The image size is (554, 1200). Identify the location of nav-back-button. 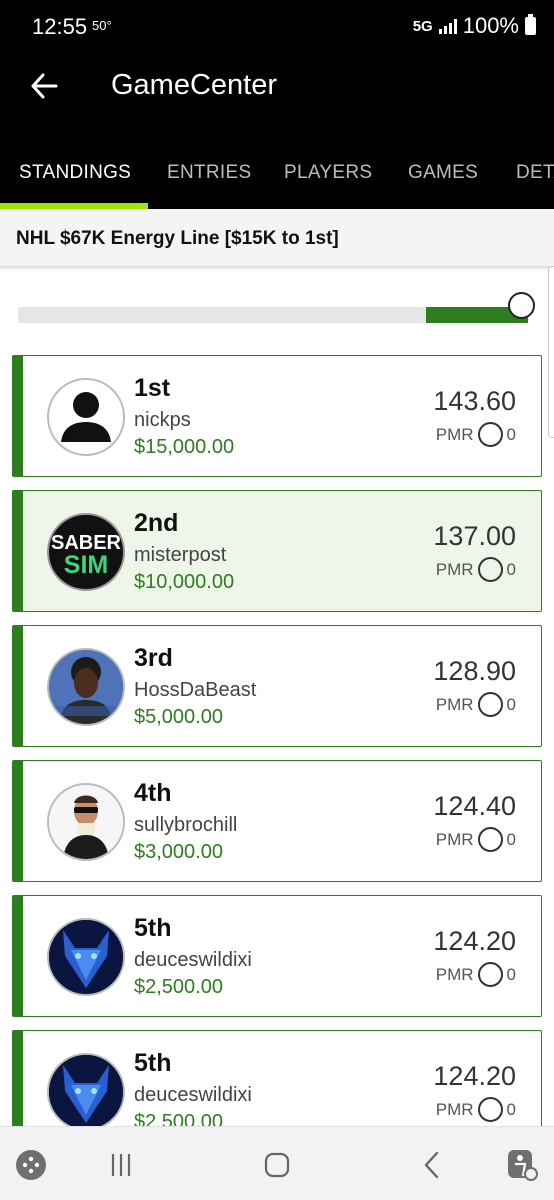
(432, 1165).